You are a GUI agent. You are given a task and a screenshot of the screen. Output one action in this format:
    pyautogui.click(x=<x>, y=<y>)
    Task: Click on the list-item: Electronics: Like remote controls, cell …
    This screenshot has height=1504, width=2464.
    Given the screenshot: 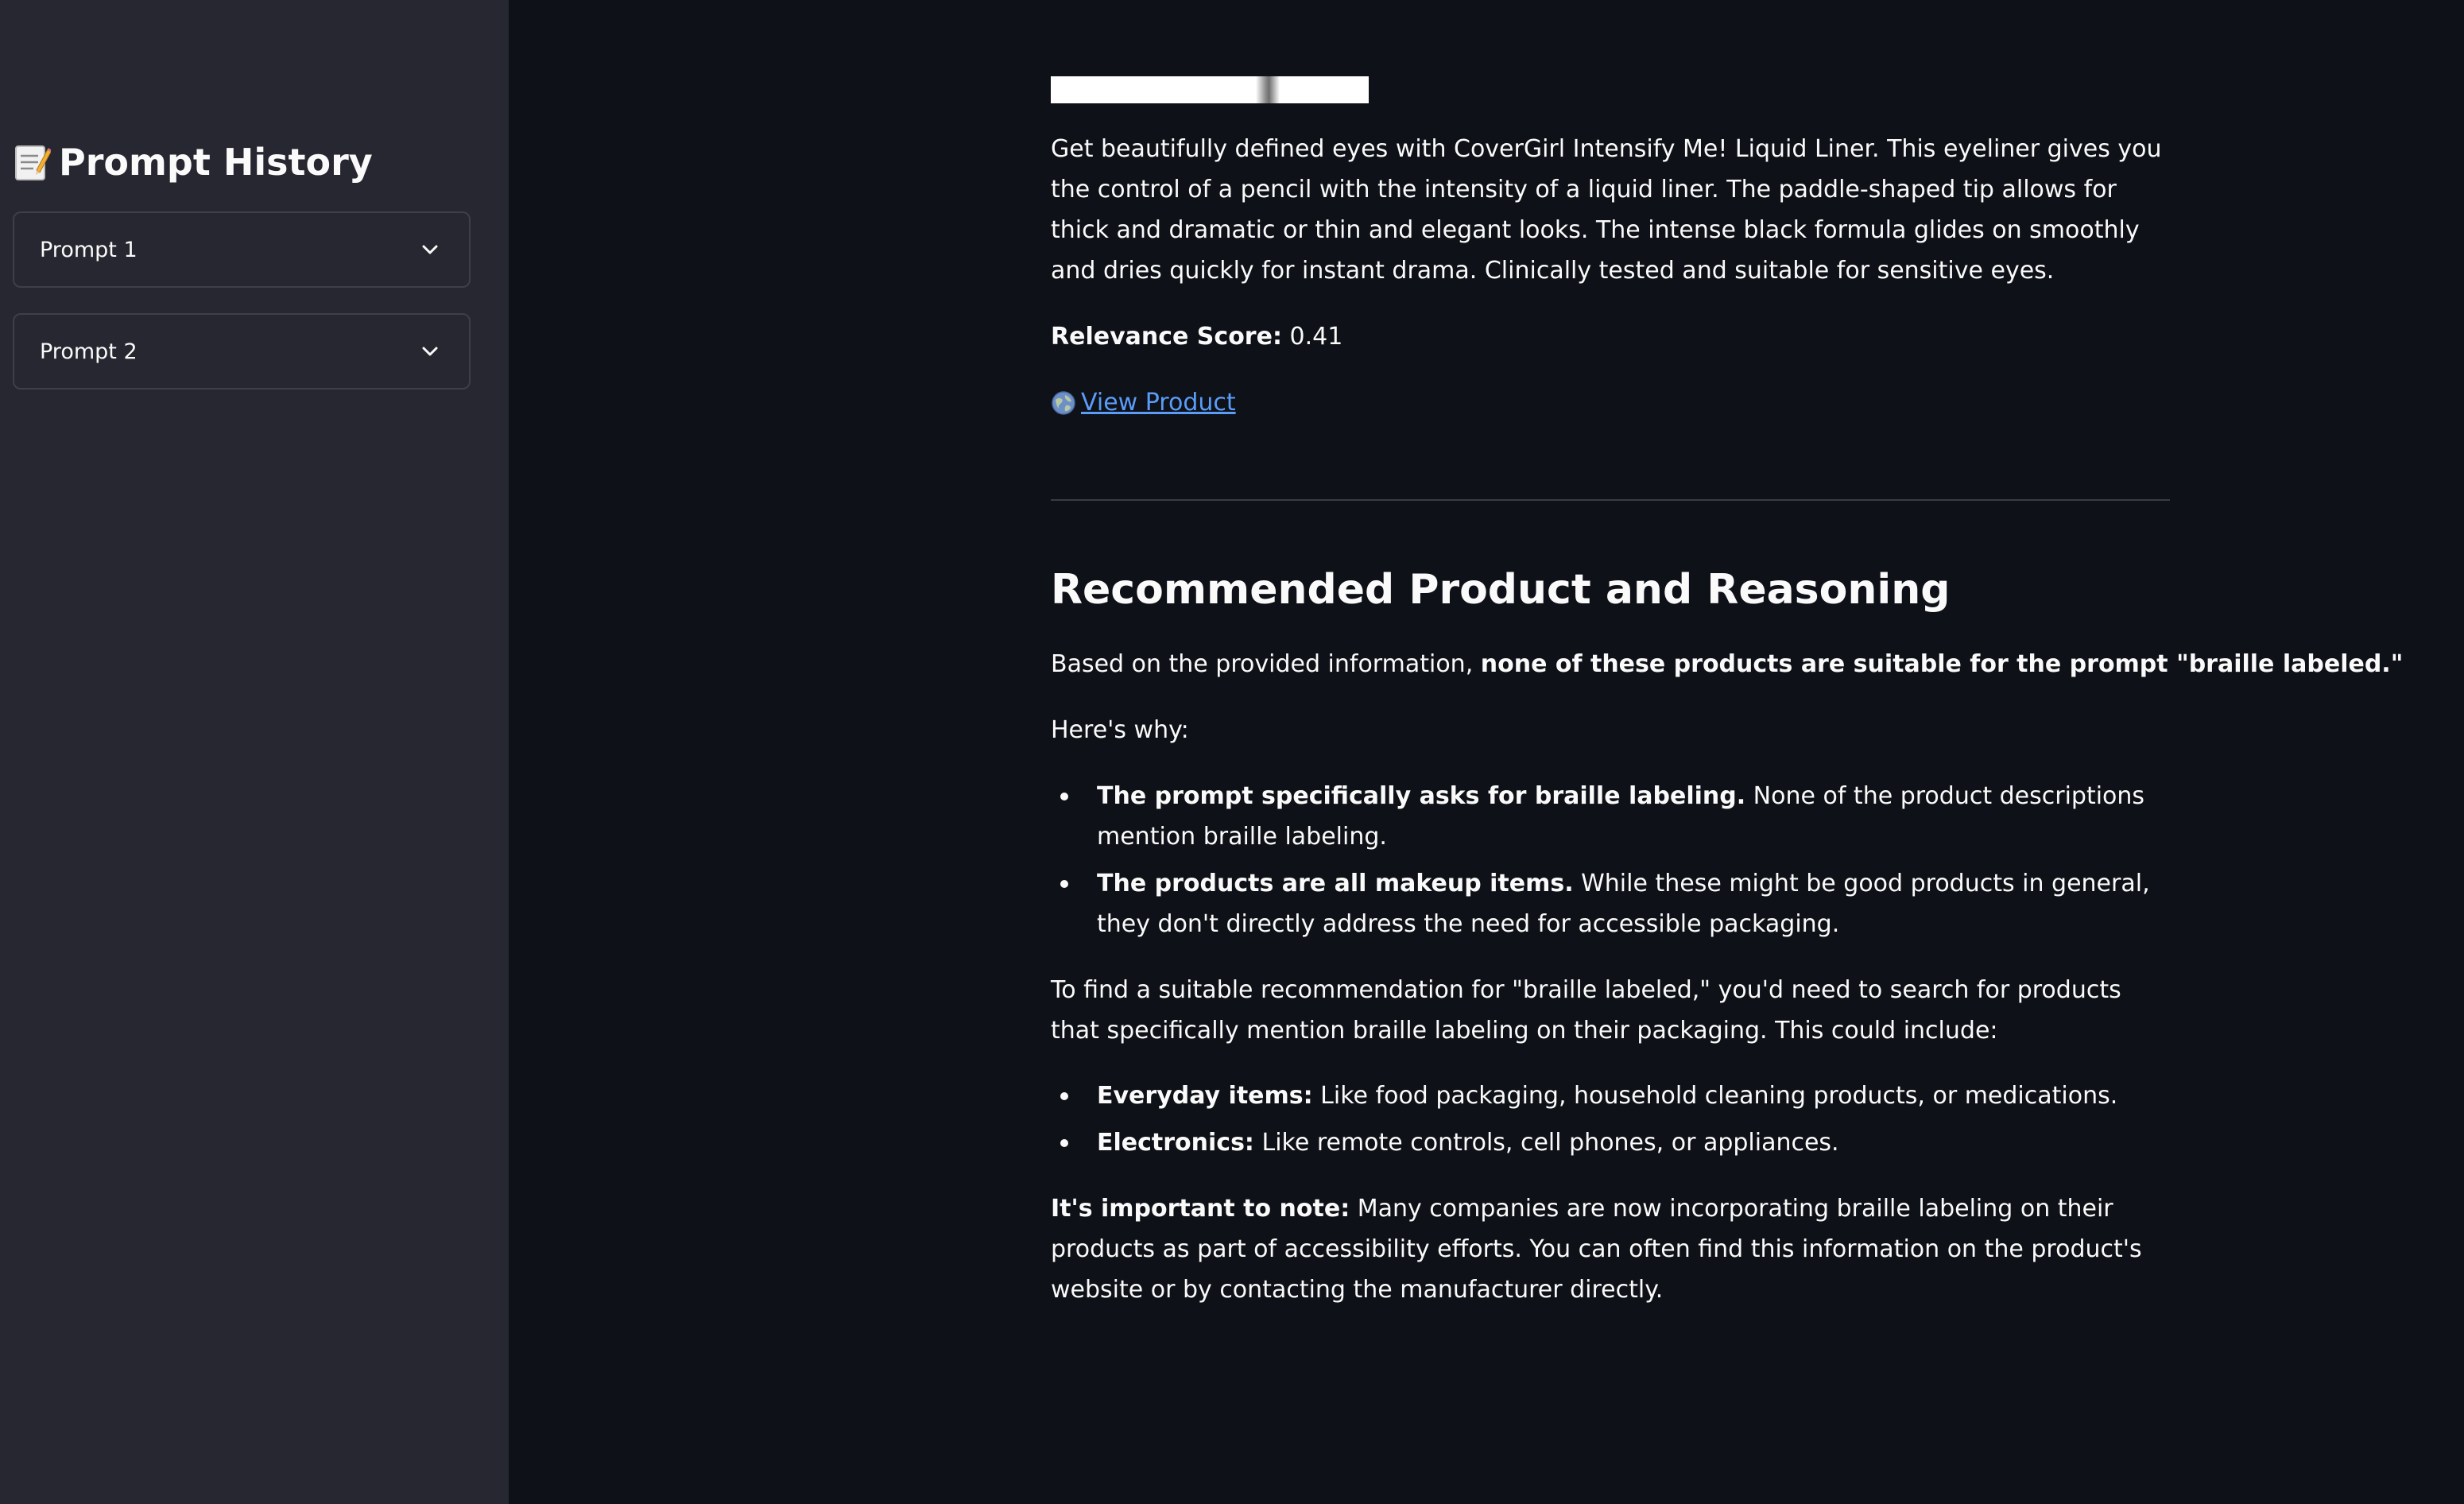 What is the action you would take?
    pyautogui.click(x=1610, y=1142)
    